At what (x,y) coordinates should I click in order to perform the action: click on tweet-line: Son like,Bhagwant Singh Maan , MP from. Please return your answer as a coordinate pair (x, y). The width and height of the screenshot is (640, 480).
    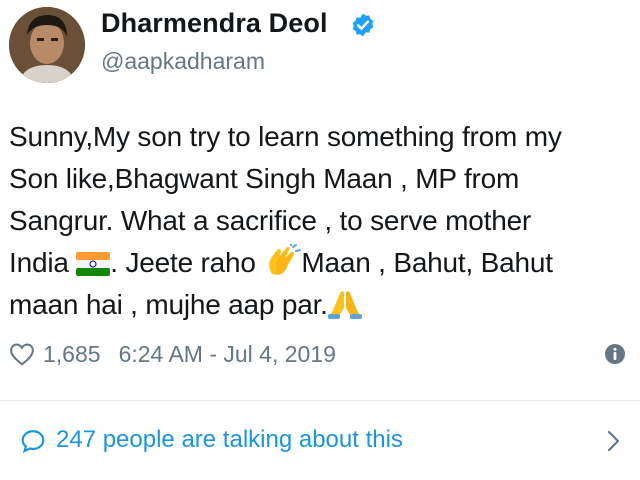
    Looking at the image, I should click on (264, 178).